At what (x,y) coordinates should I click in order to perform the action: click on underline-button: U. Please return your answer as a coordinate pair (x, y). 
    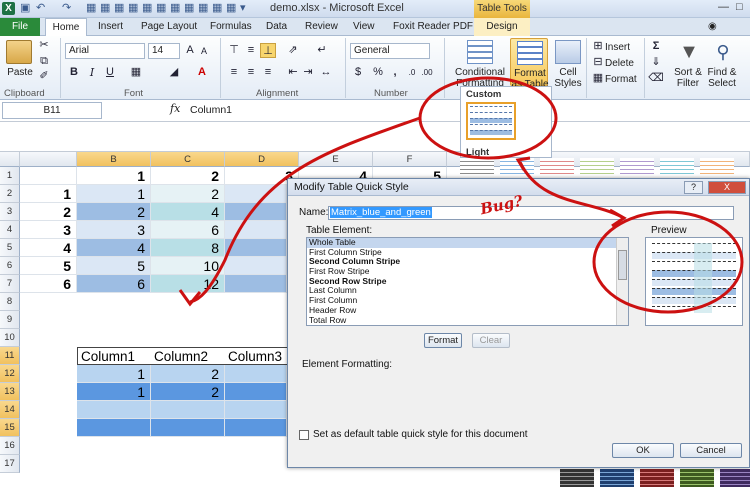
    Looking at the image, I should click on (110, 72).